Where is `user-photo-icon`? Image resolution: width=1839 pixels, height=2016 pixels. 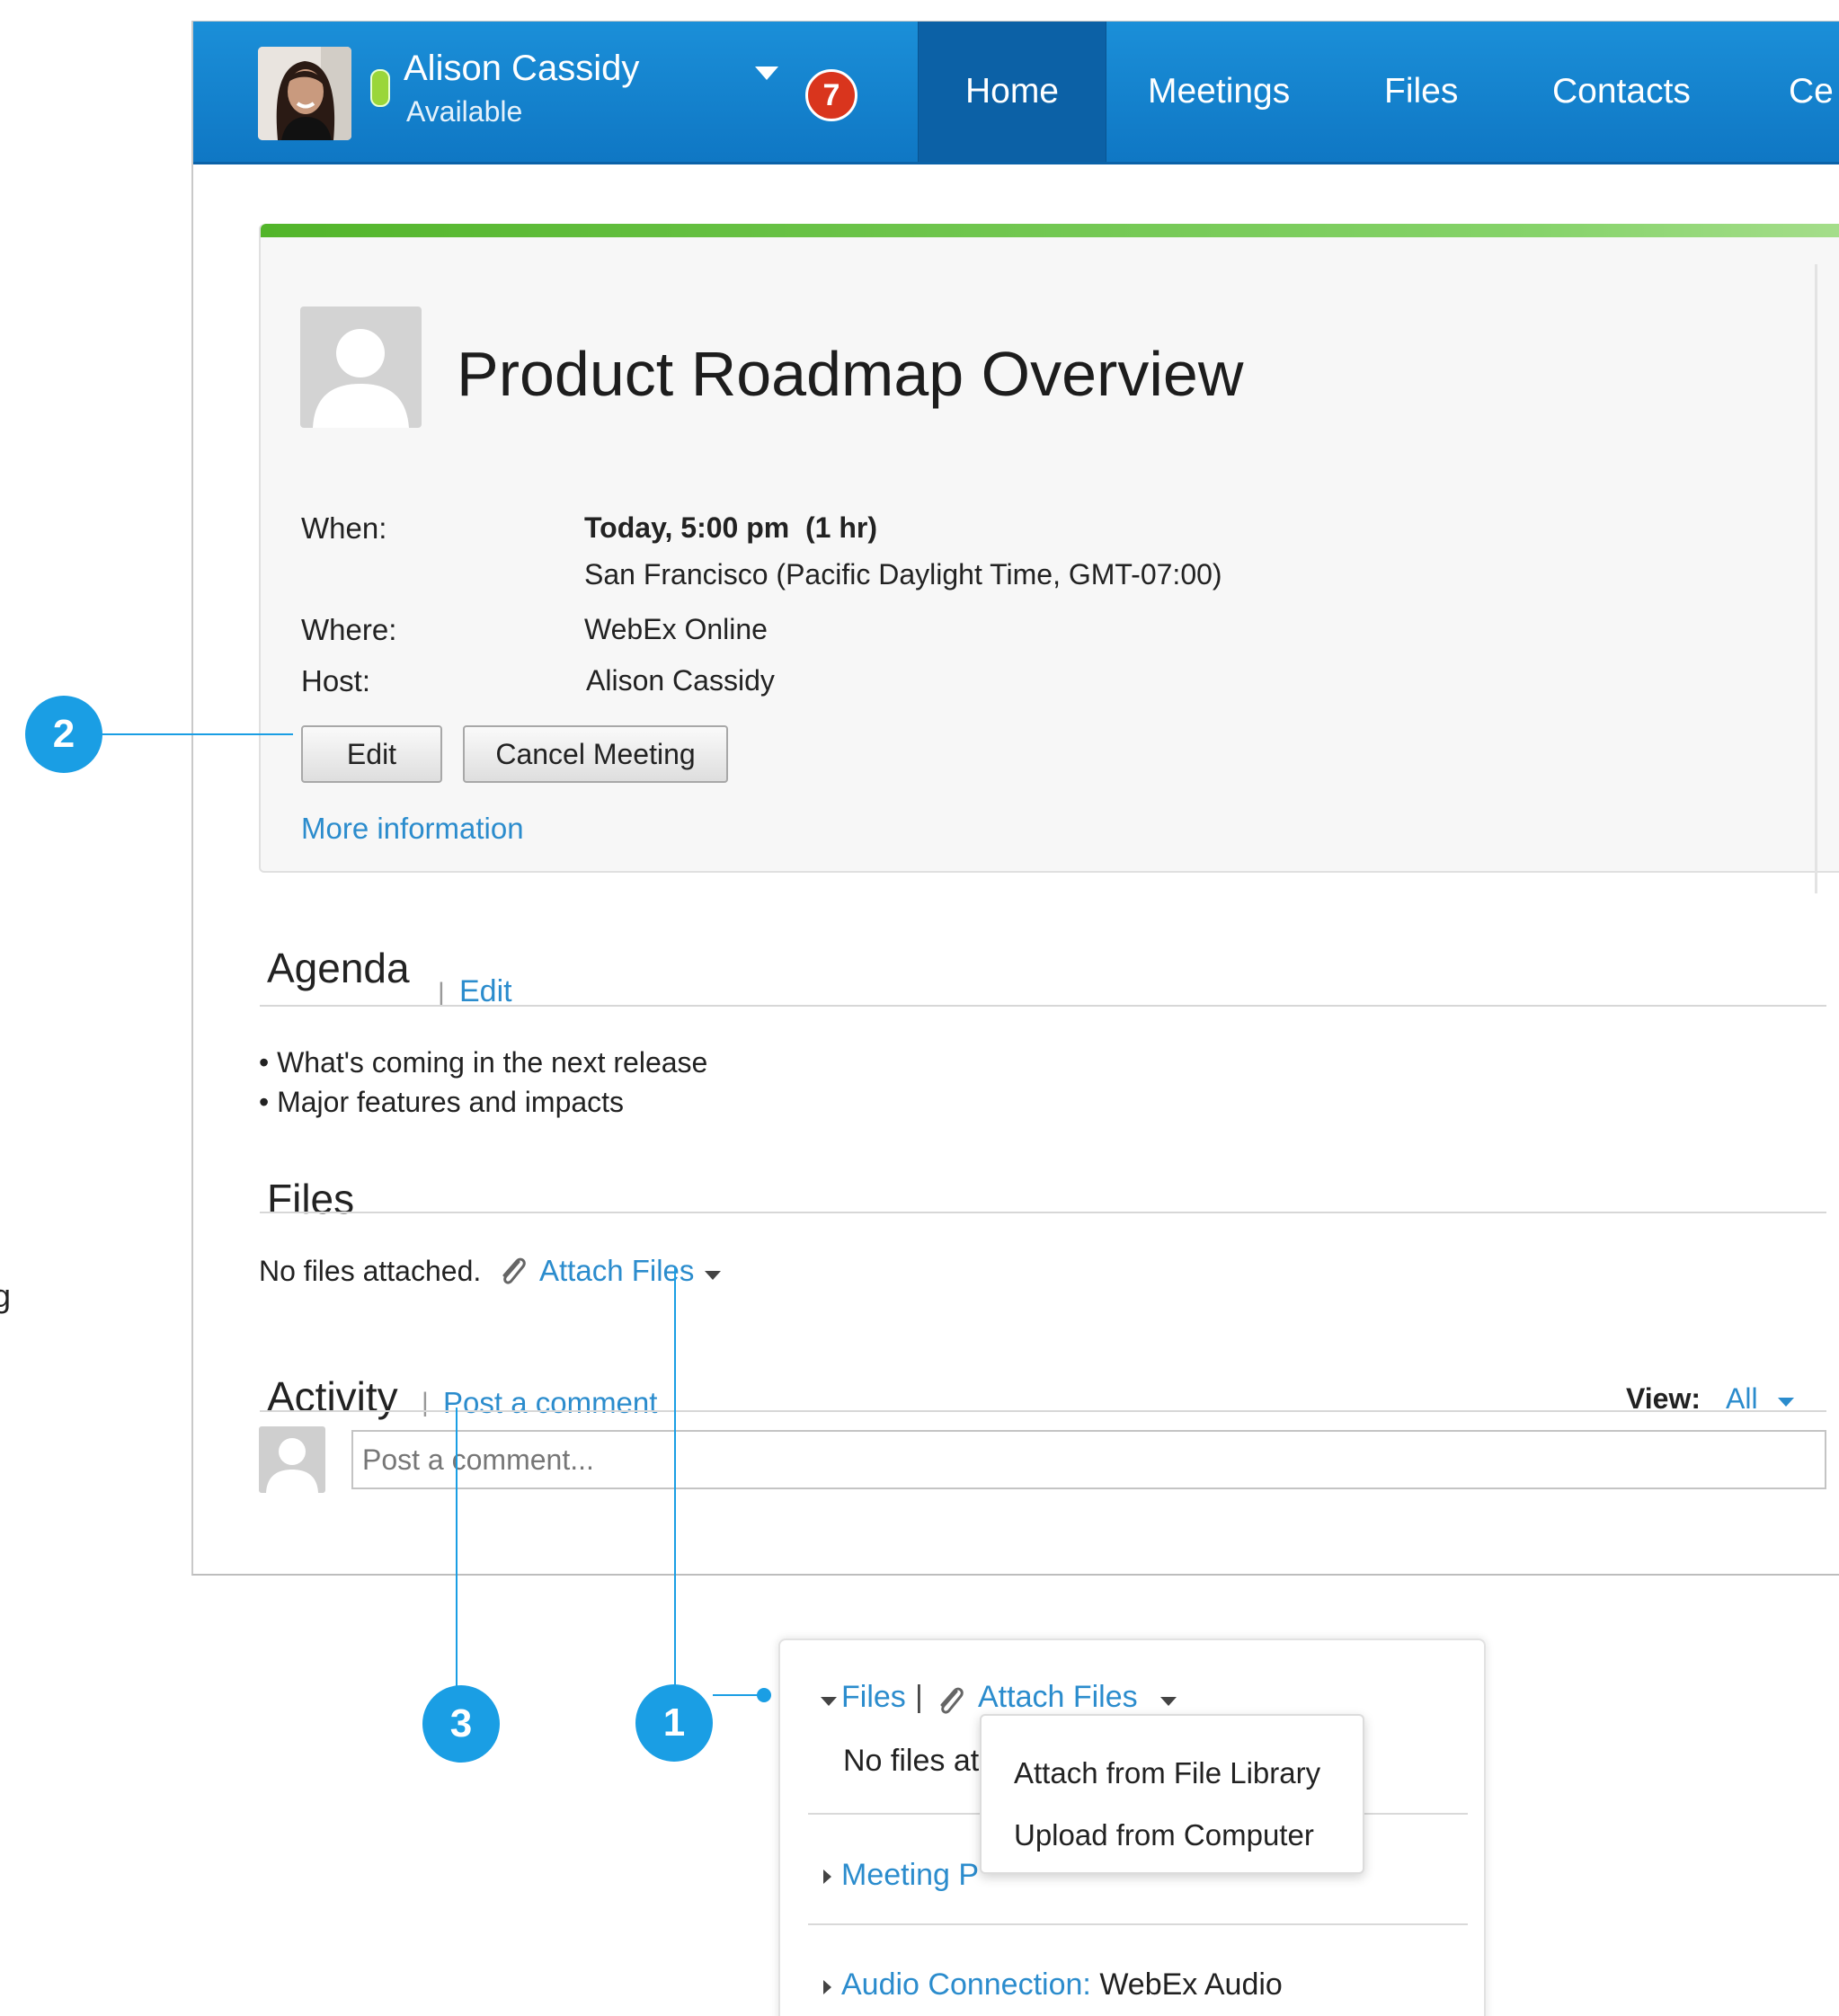 user-photo-icon is located at coordinates (304, 93).